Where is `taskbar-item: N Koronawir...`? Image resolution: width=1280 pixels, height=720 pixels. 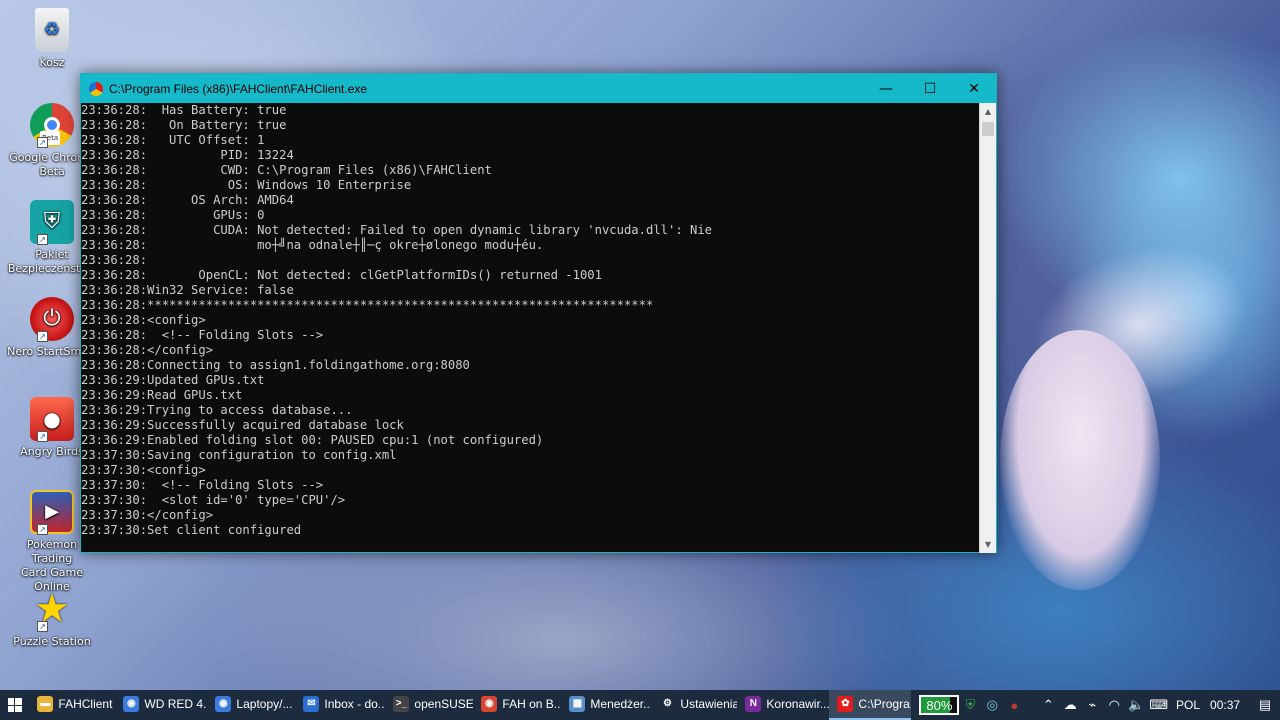
taskbar-item: N Koronawir... is located at coordinates (783, 705).